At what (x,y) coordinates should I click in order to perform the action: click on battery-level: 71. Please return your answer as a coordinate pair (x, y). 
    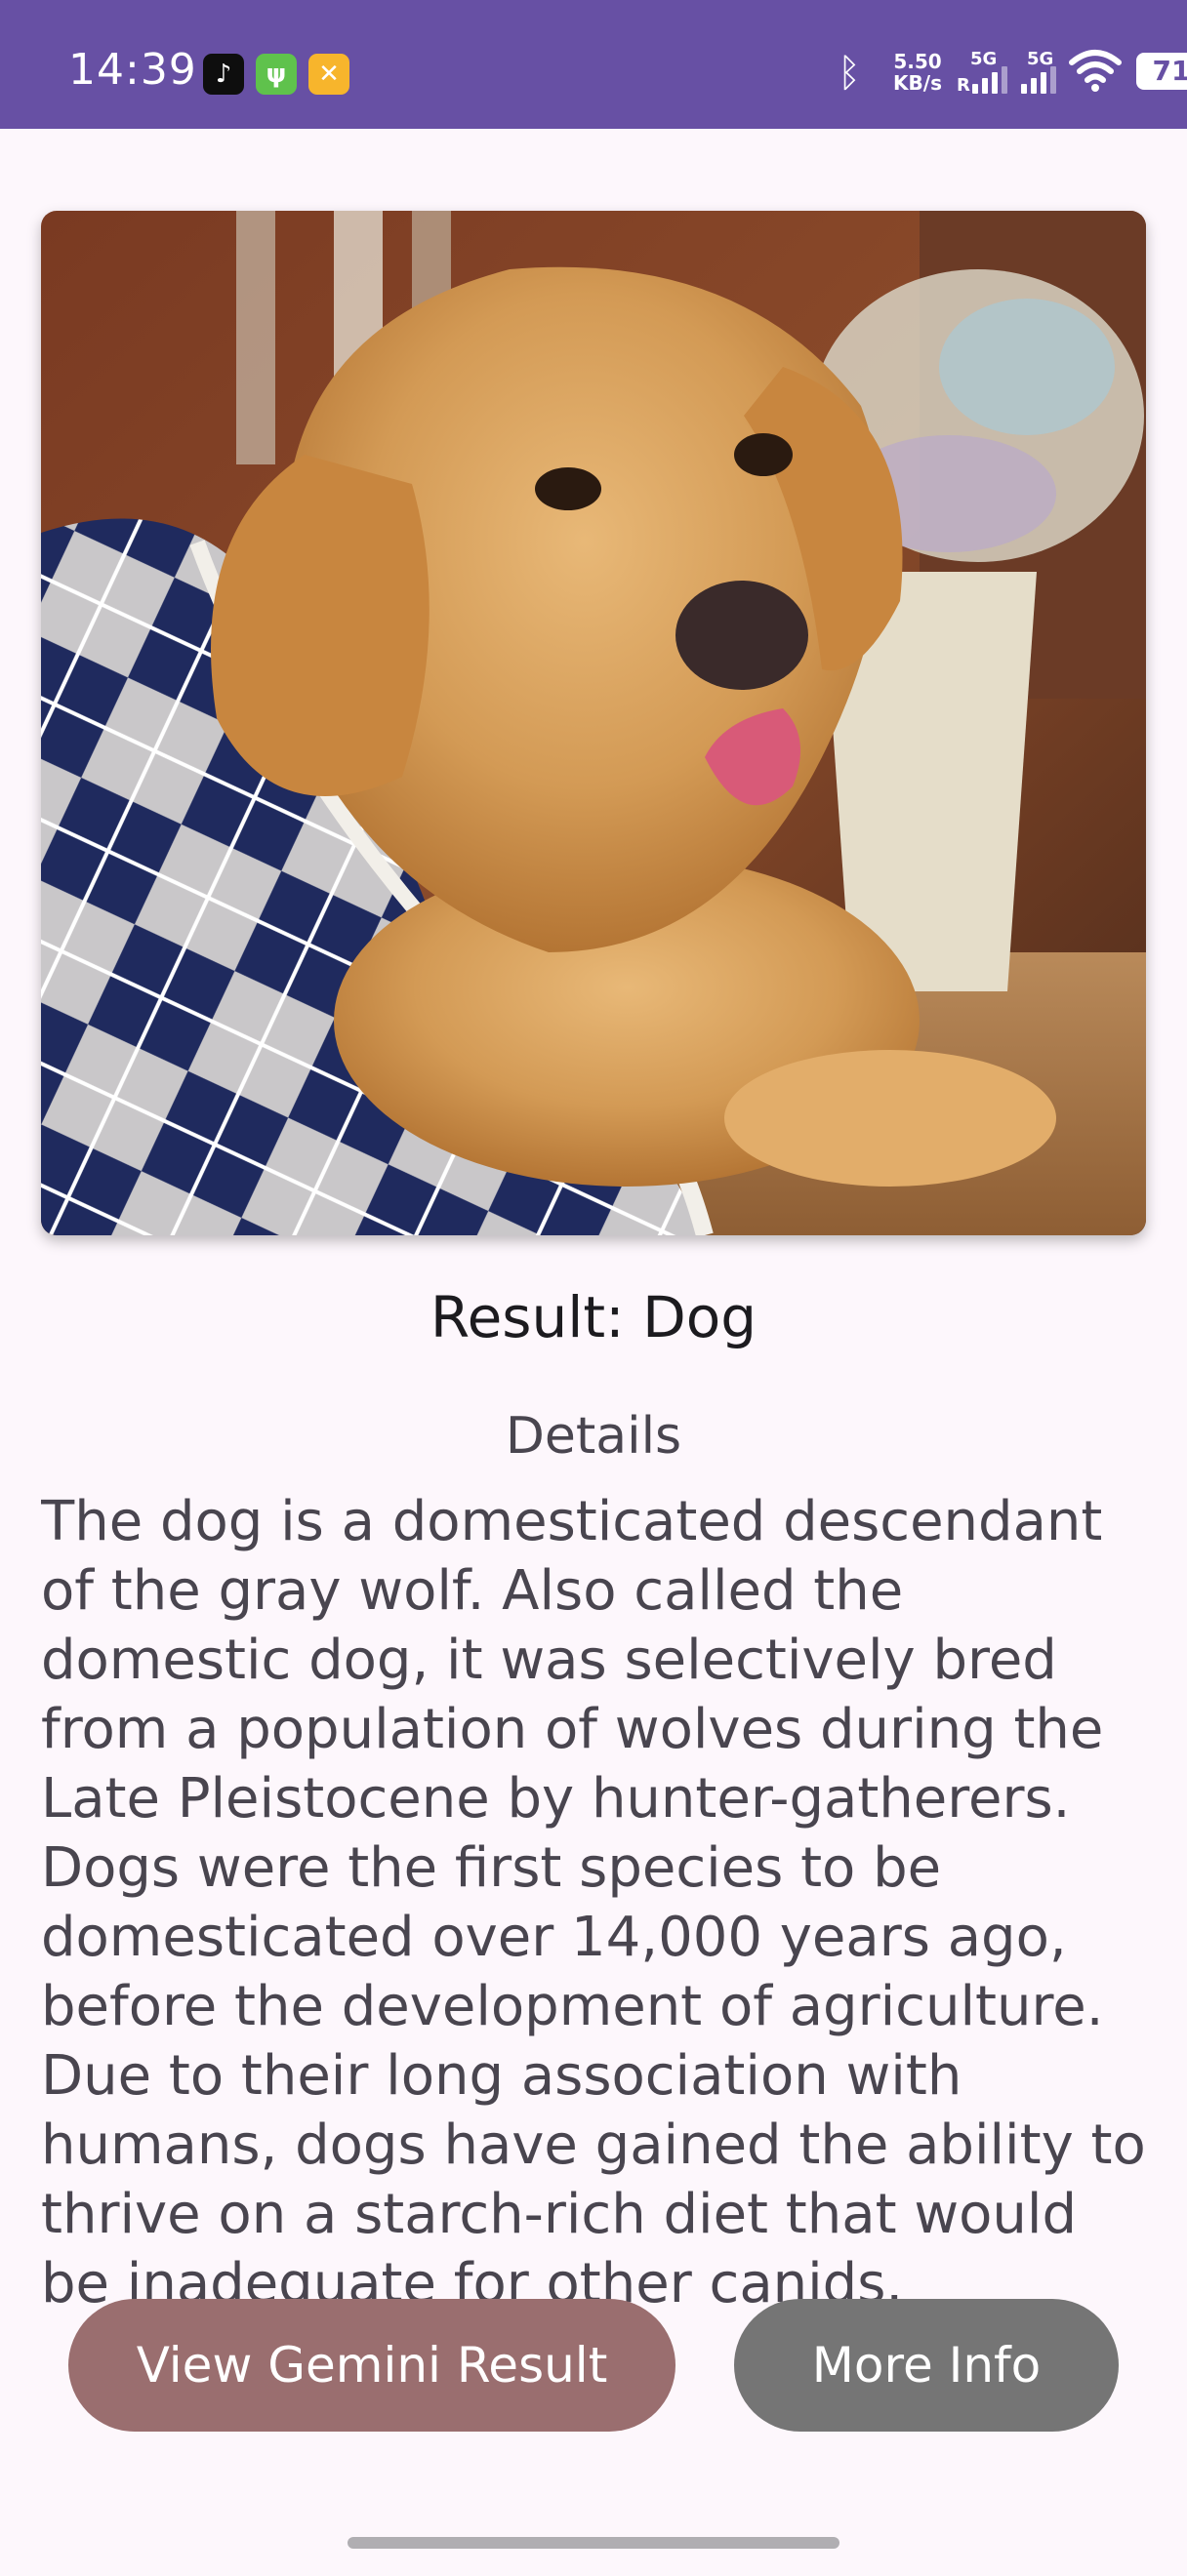
    Looking at the image, I should click on (1169, 71).